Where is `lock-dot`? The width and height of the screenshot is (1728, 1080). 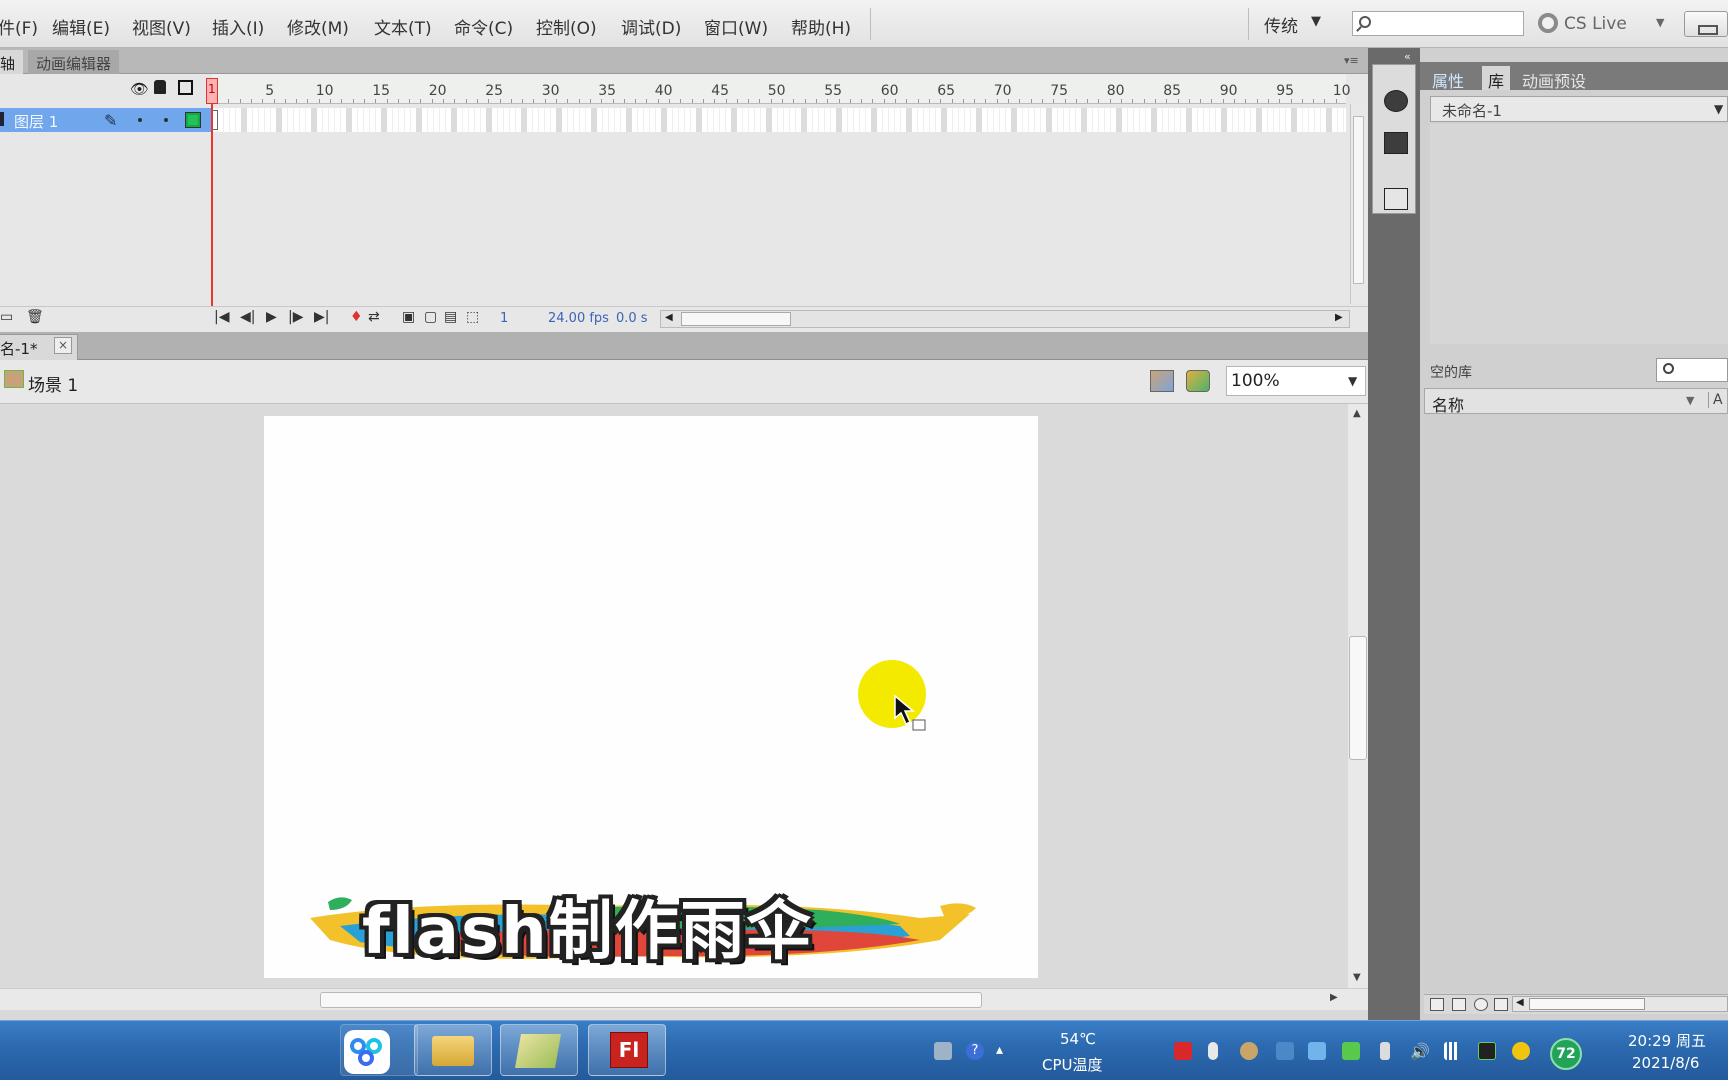 lock-dot is located at coordinates (166, 120).